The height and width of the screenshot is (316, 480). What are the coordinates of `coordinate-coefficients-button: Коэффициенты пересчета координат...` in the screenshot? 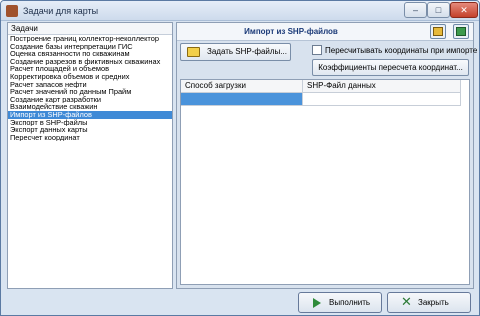 It's located at (390, 67).